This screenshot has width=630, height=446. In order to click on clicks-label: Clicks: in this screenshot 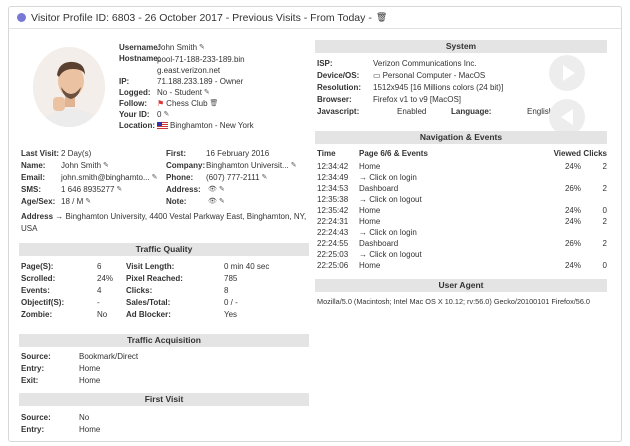, I will do `click(139, 290)`.